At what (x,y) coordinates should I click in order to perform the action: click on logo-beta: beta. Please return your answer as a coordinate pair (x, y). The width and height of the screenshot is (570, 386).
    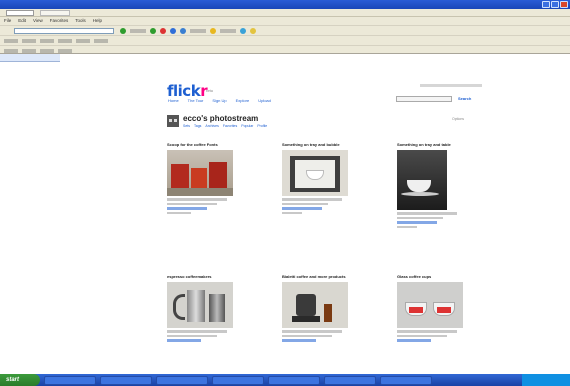
    Looking at the image, I should click on (209, 91).